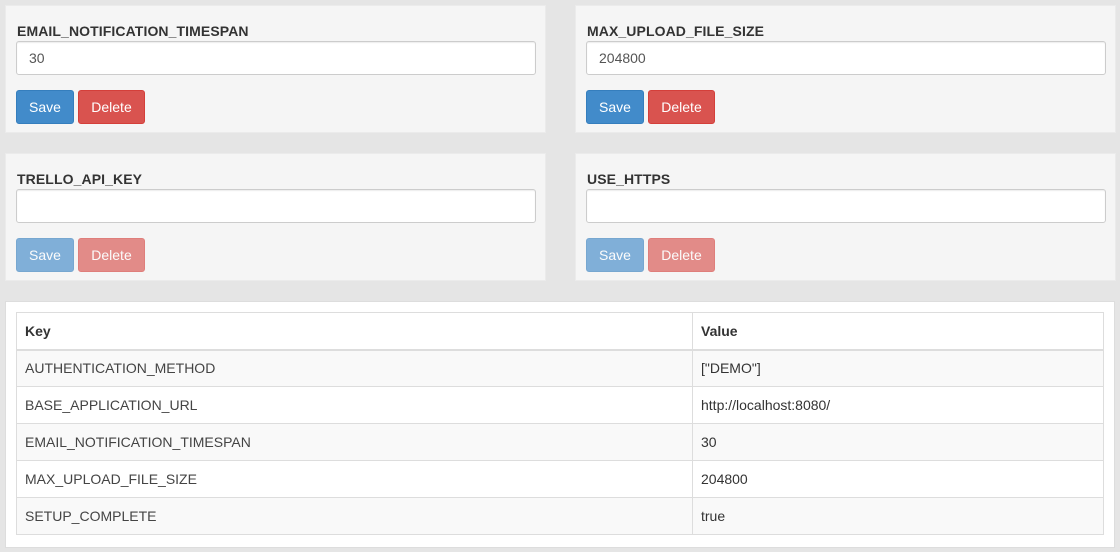  I want to click on setting-key-label: TRELLO_API_KEY, so click(80, 179).